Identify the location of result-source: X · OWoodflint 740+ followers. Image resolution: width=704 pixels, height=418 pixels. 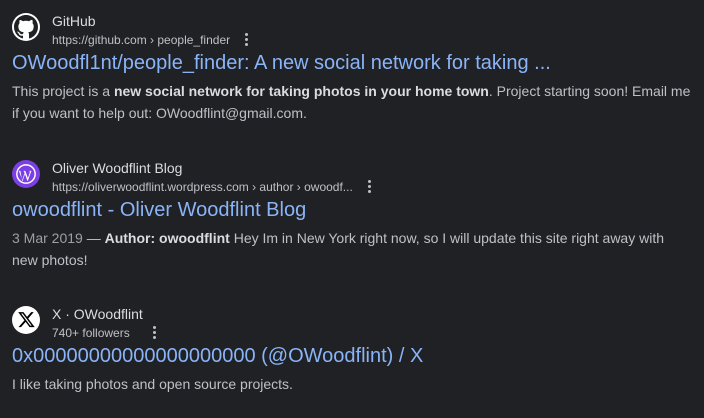
(352, 322).